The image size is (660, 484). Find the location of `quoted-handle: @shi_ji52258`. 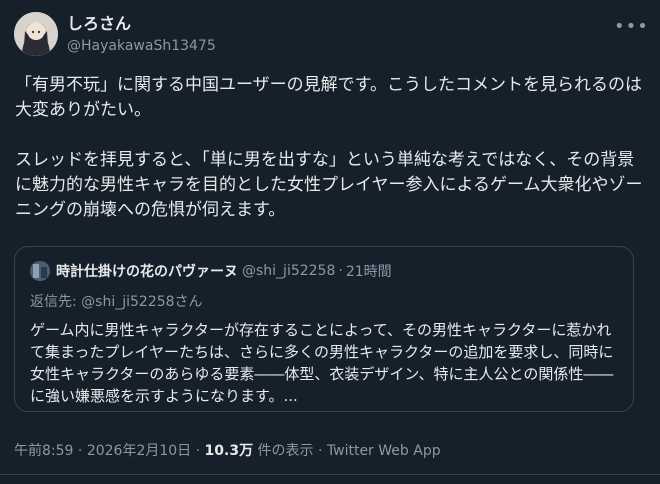

quoted-handle: @shi_ji52258 is located at coordinates (289, 271).